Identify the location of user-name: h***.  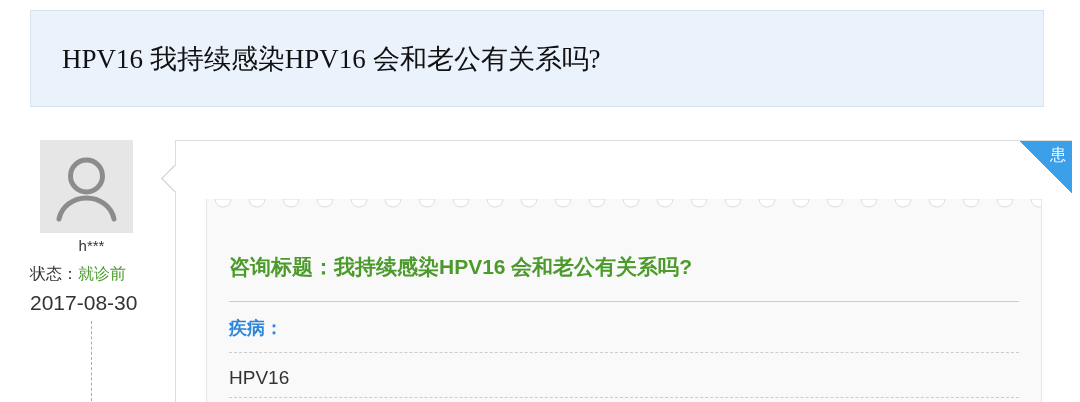
(91, 245).